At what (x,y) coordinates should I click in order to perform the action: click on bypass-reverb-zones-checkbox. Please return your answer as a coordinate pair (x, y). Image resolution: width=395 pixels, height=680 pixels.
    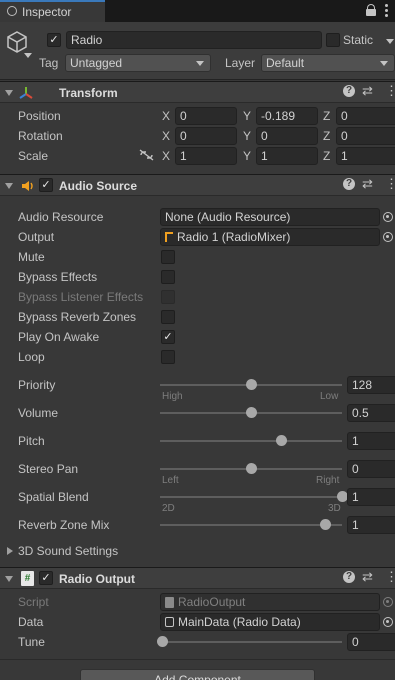
    Looking at the image, I should click on (168, 317).